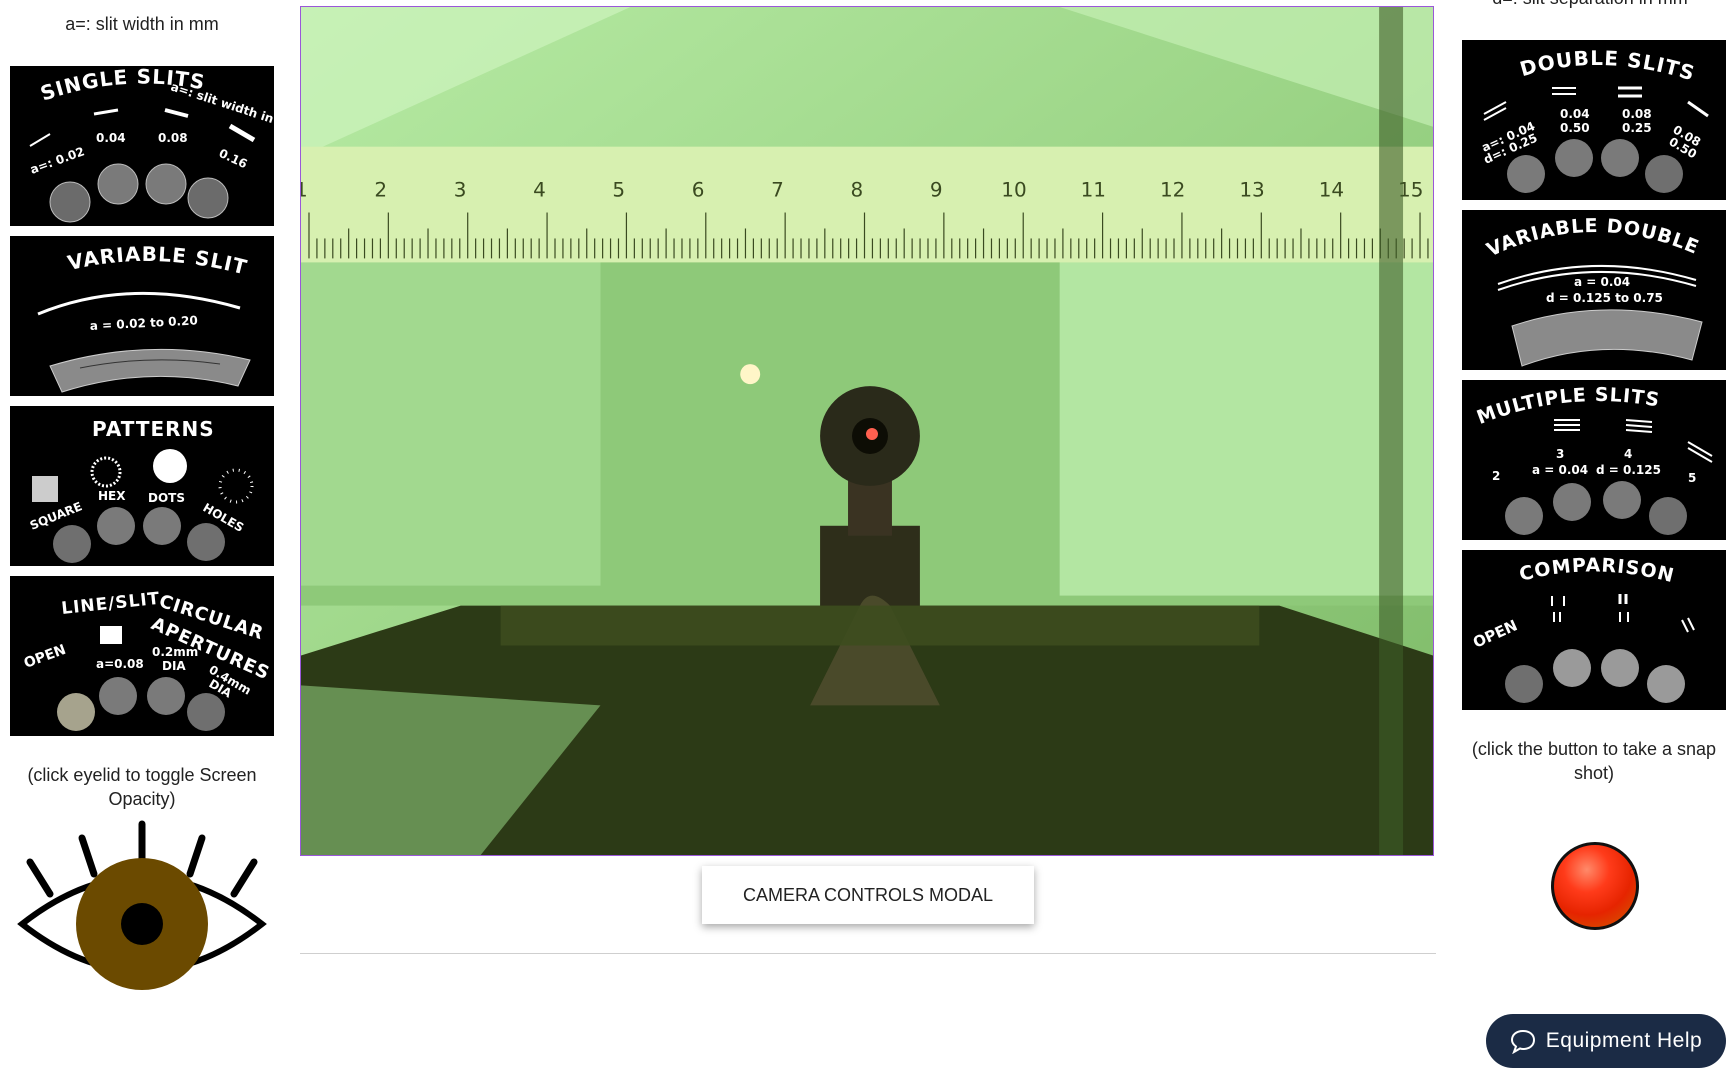 This screenshot has height=1086, width=1728. What do you see at coordinates (1013, 190) in the screenshot?
I see `ruler-number: 10` at bounding box center [1013, 190].